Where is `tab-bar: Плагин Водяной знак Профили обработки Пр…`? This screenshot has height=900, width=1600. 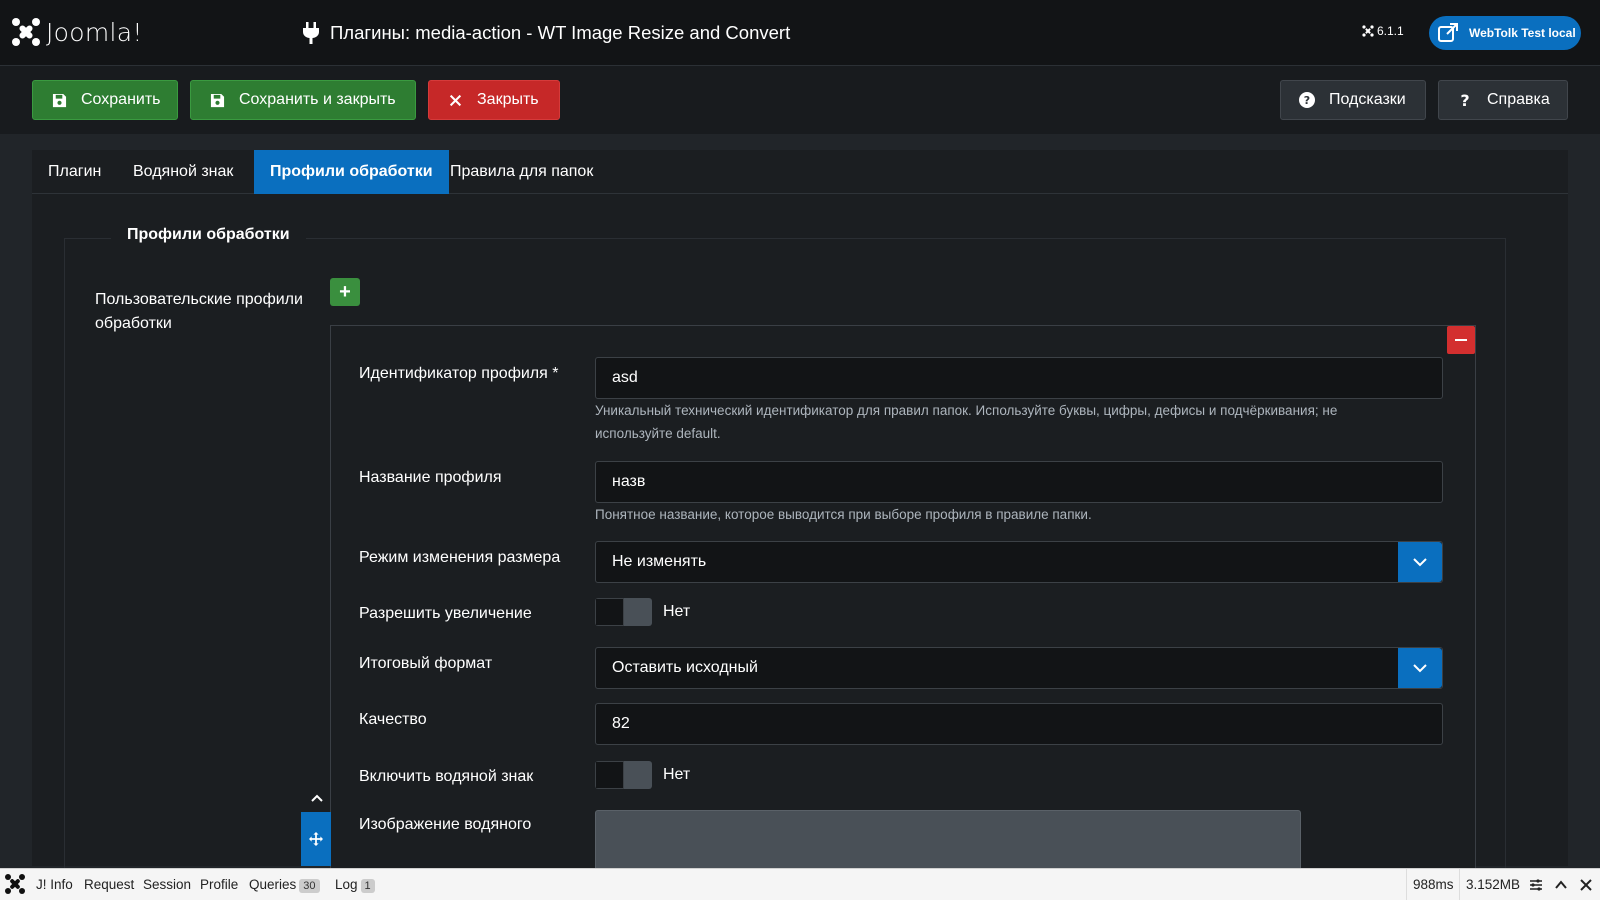
tab-bar: Плагин Водяной знак Профили обработки Пр… is located at coordinates (800, 172).